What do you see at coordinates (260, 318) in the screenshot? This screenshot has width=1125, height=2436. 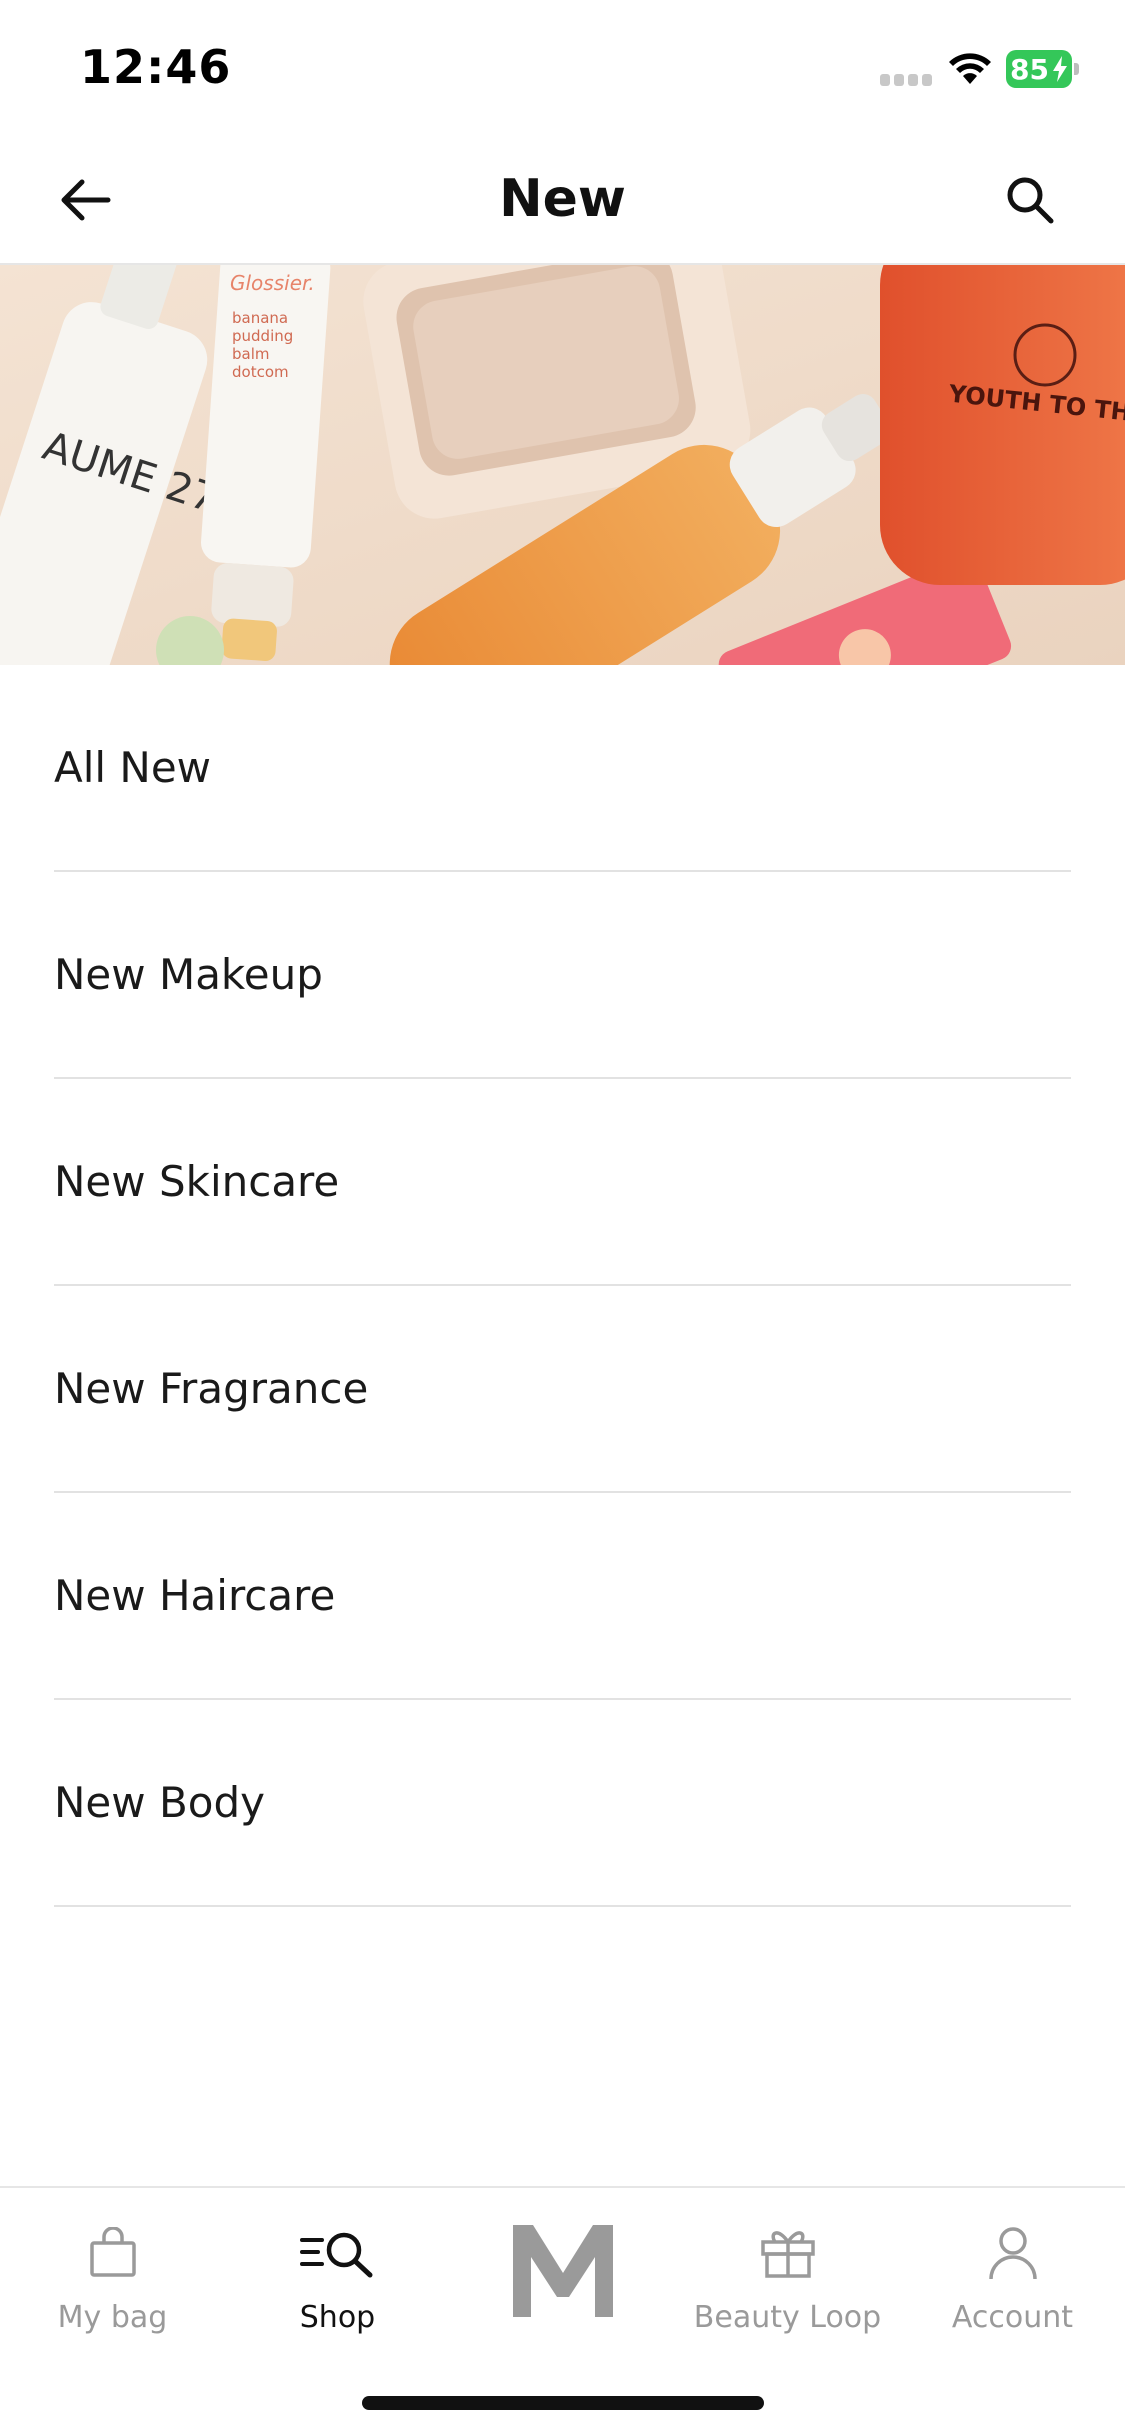 I see `hero-glossier-line-1: banana` at bounding box center [260, 318].